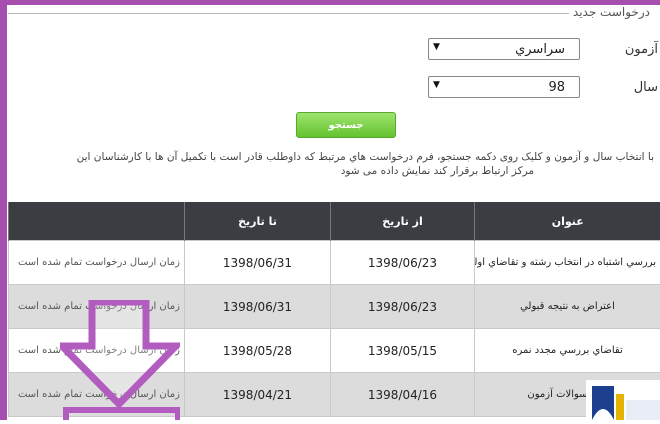  I want to click on year-select: ▼ 98, so click(504, 87).